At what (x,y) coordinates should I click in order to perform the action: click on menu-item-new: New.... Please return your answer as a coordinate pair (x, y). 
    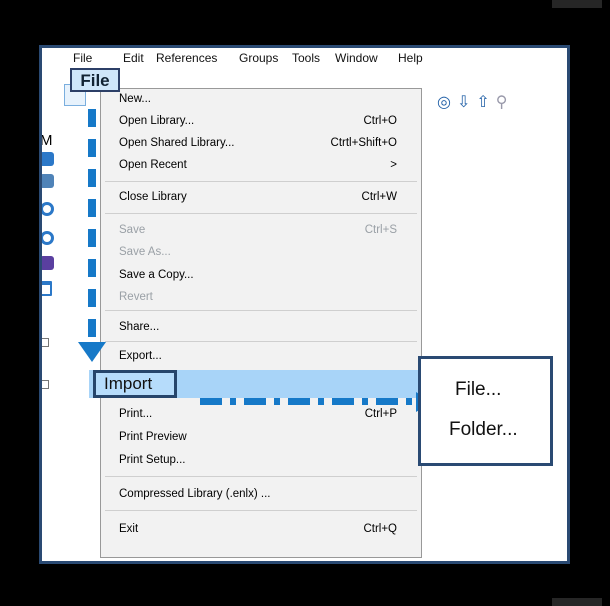
    Looking at the image, I should click on (261, 100).